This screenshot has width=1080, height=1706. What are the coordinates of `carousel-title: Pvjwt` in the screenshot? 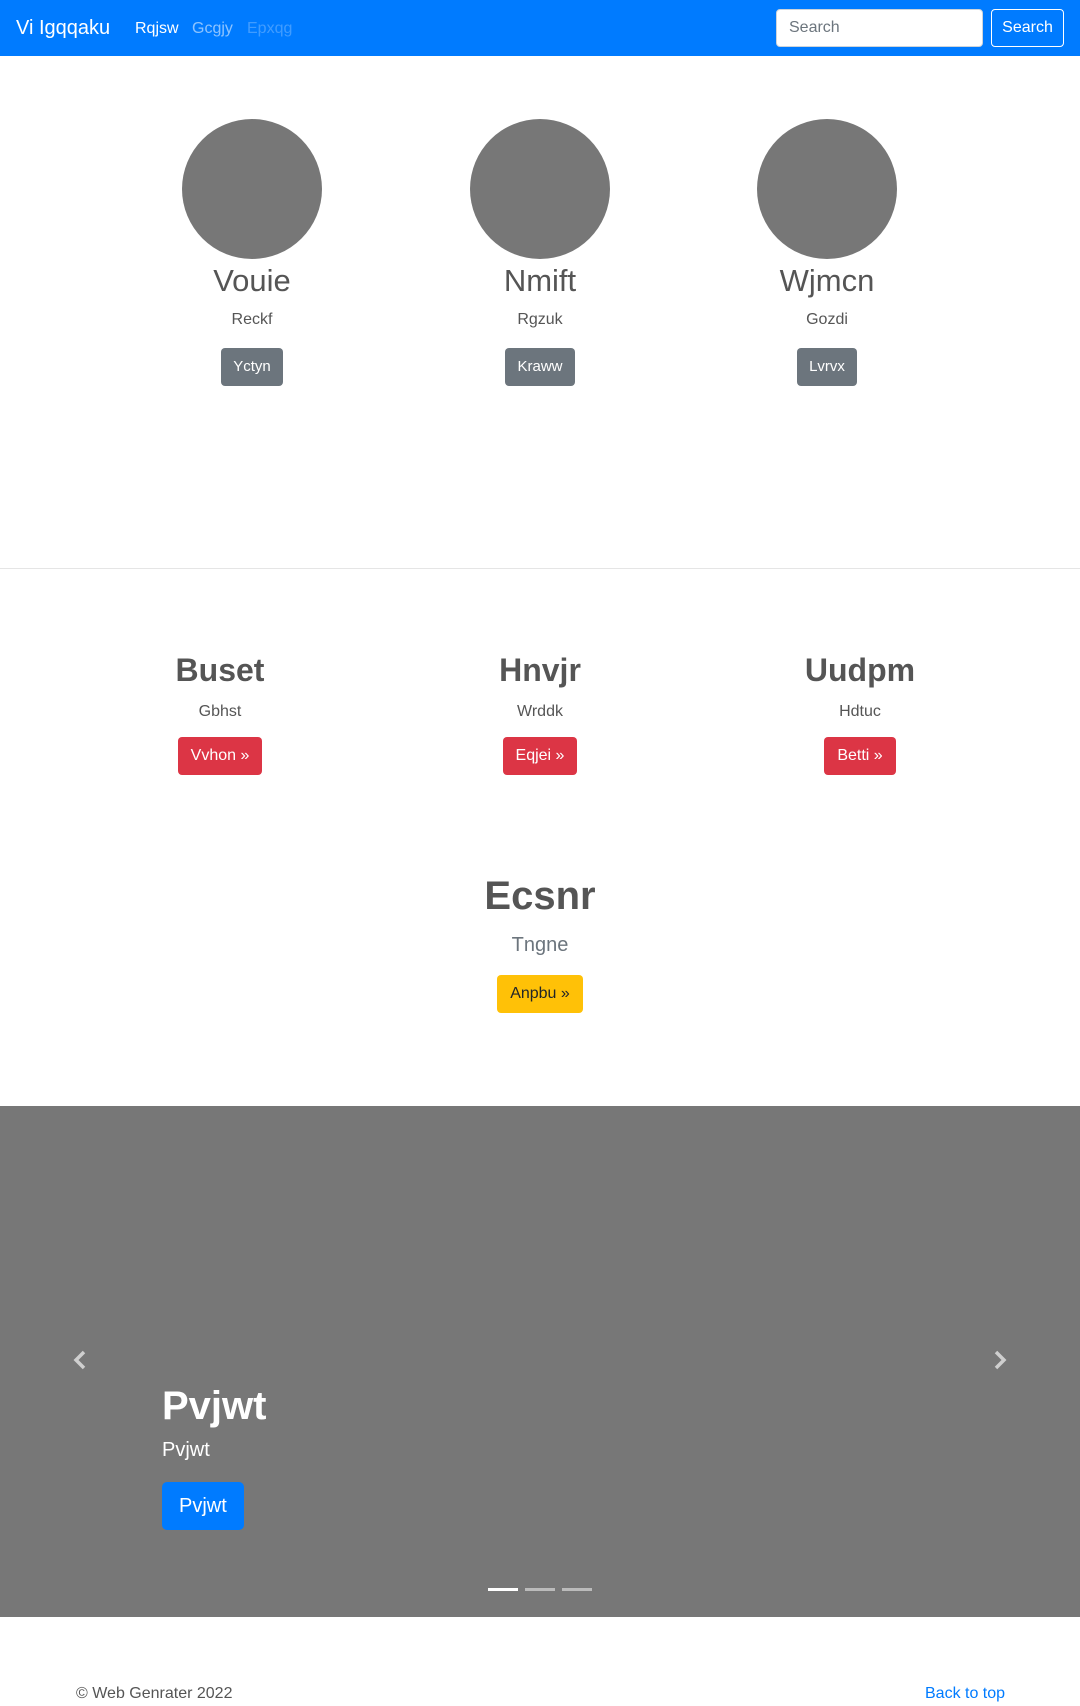 It's located at (214, 1406).